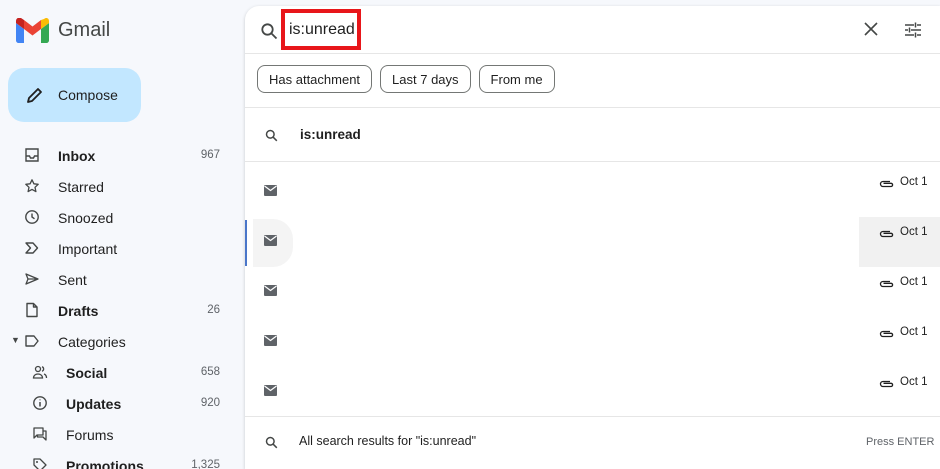 This screenshot has width=940, height=469. Describe the element at coordinates (32, 248) in the screenshot. I see `important-icon` at that location.